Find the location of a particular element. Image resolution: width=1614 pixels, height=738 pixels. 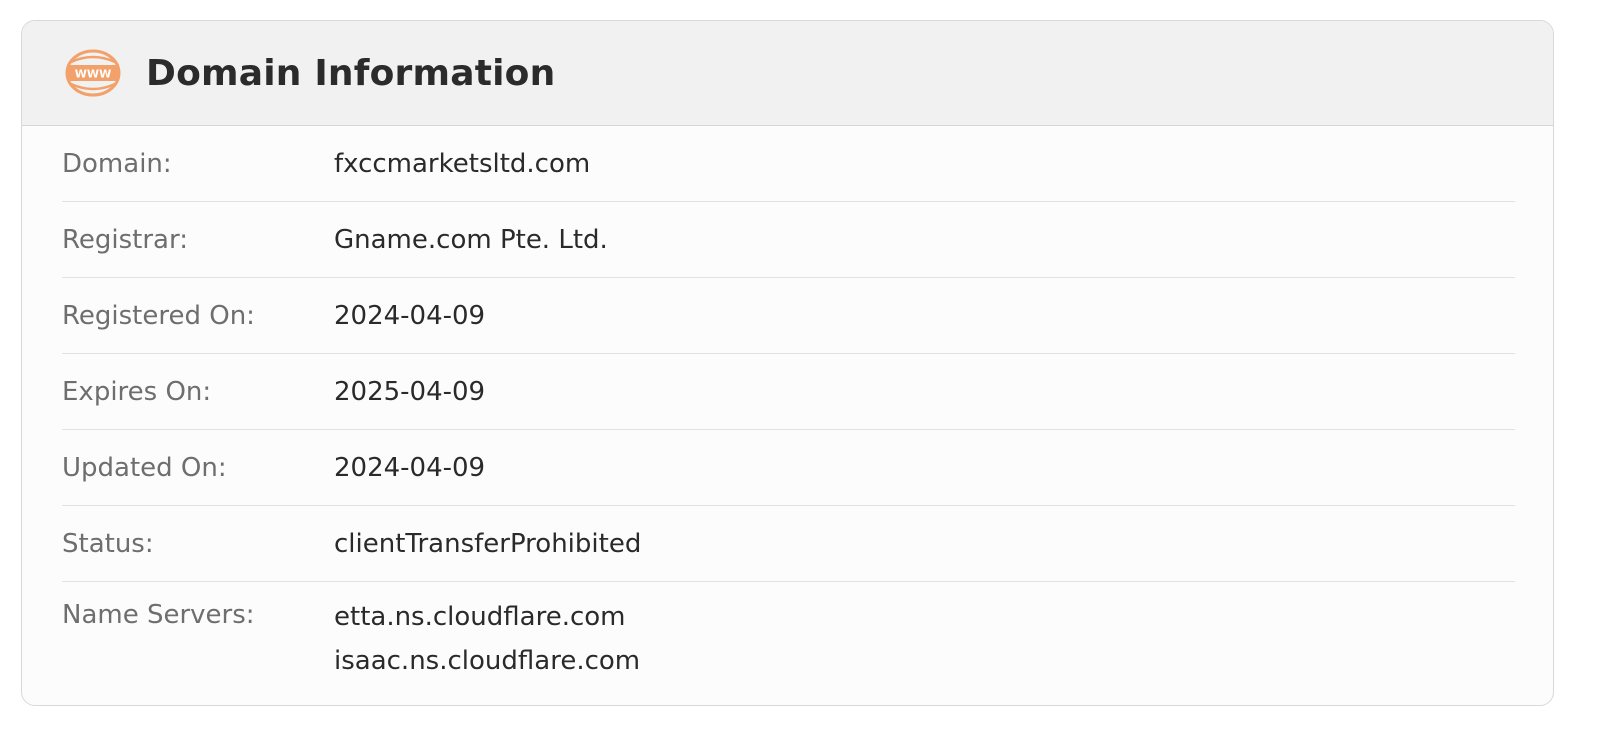

panel-title: Domain Information is located at coordinates (351, 73).